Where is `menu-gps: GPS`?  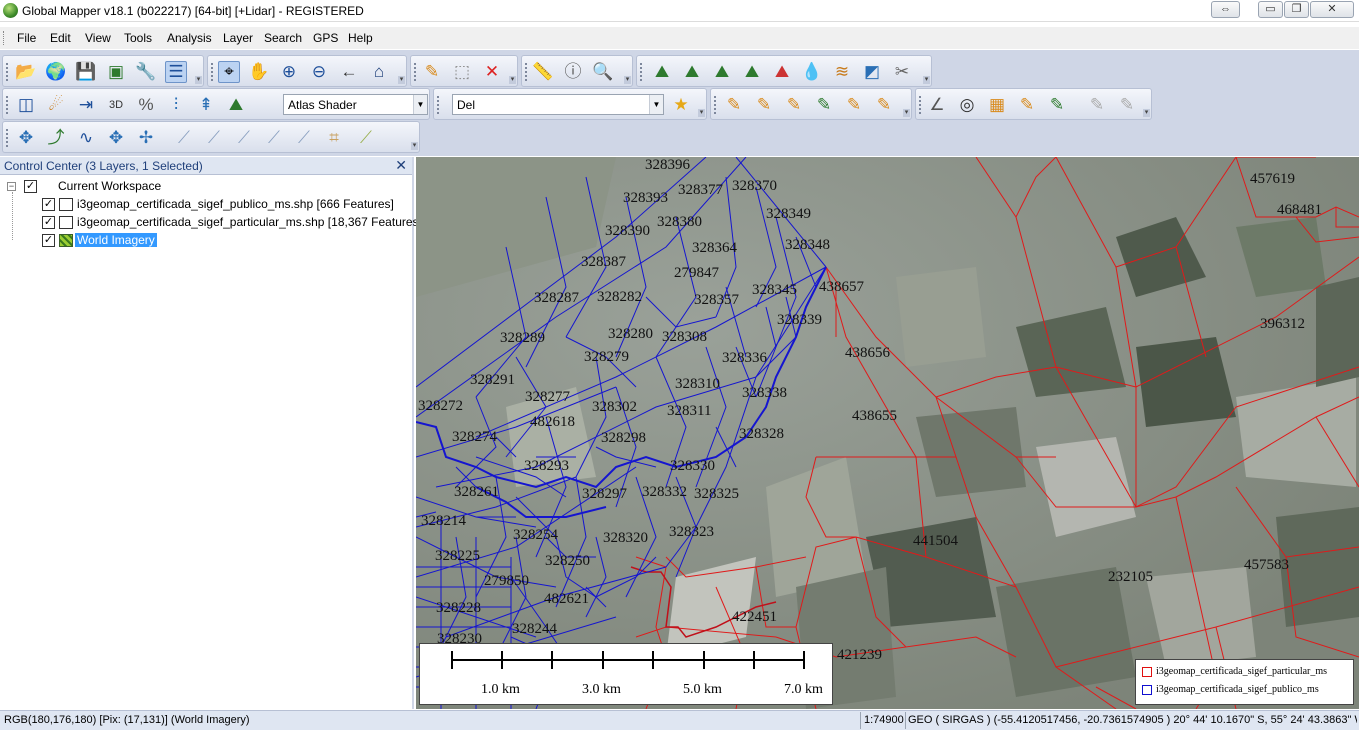 menu-gps: GPS is located at coordinates (325, 38).